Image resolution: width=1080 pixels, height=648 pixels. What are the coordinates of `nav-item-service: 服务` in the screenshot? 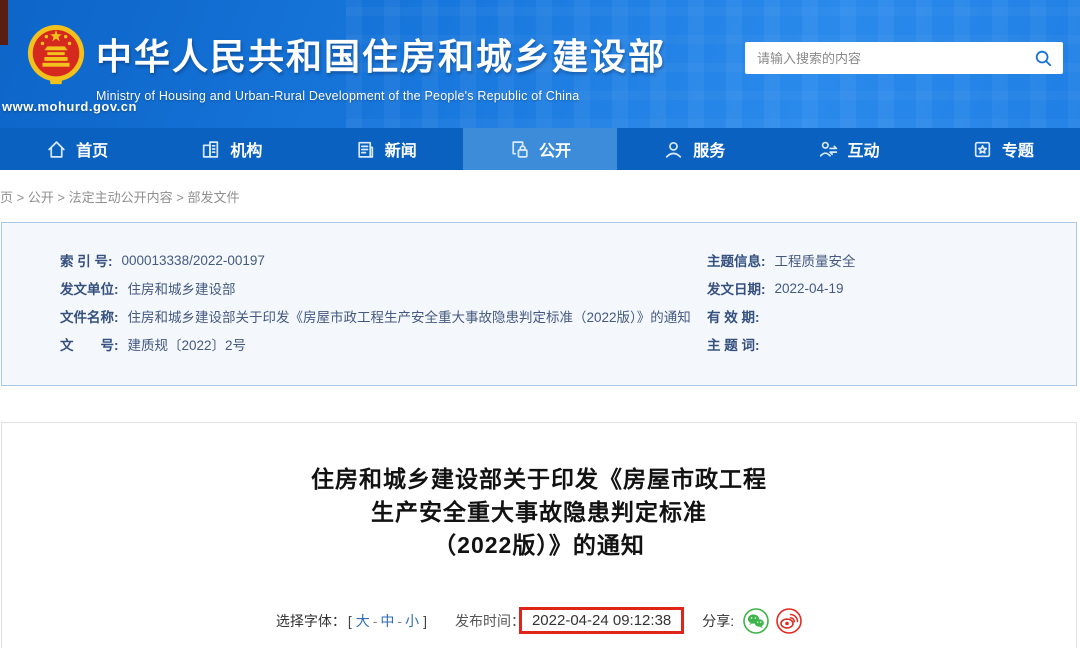 It's located at (694, 149).